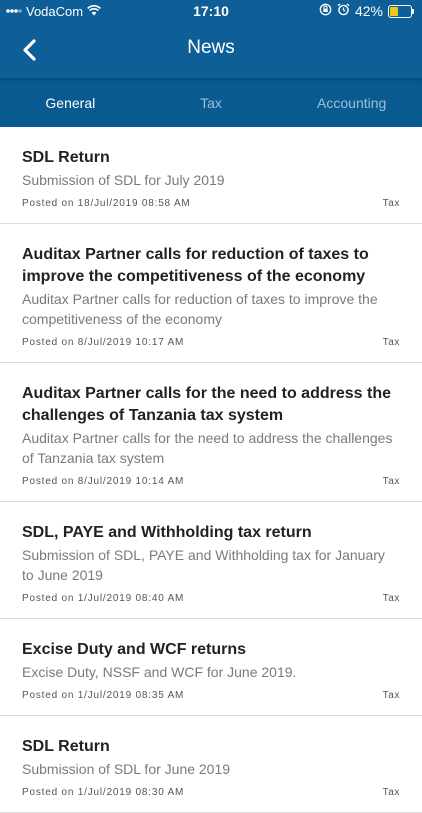 This screenshot has width=422, height=813. I want to click on alarm-icon, so click(343, 11).